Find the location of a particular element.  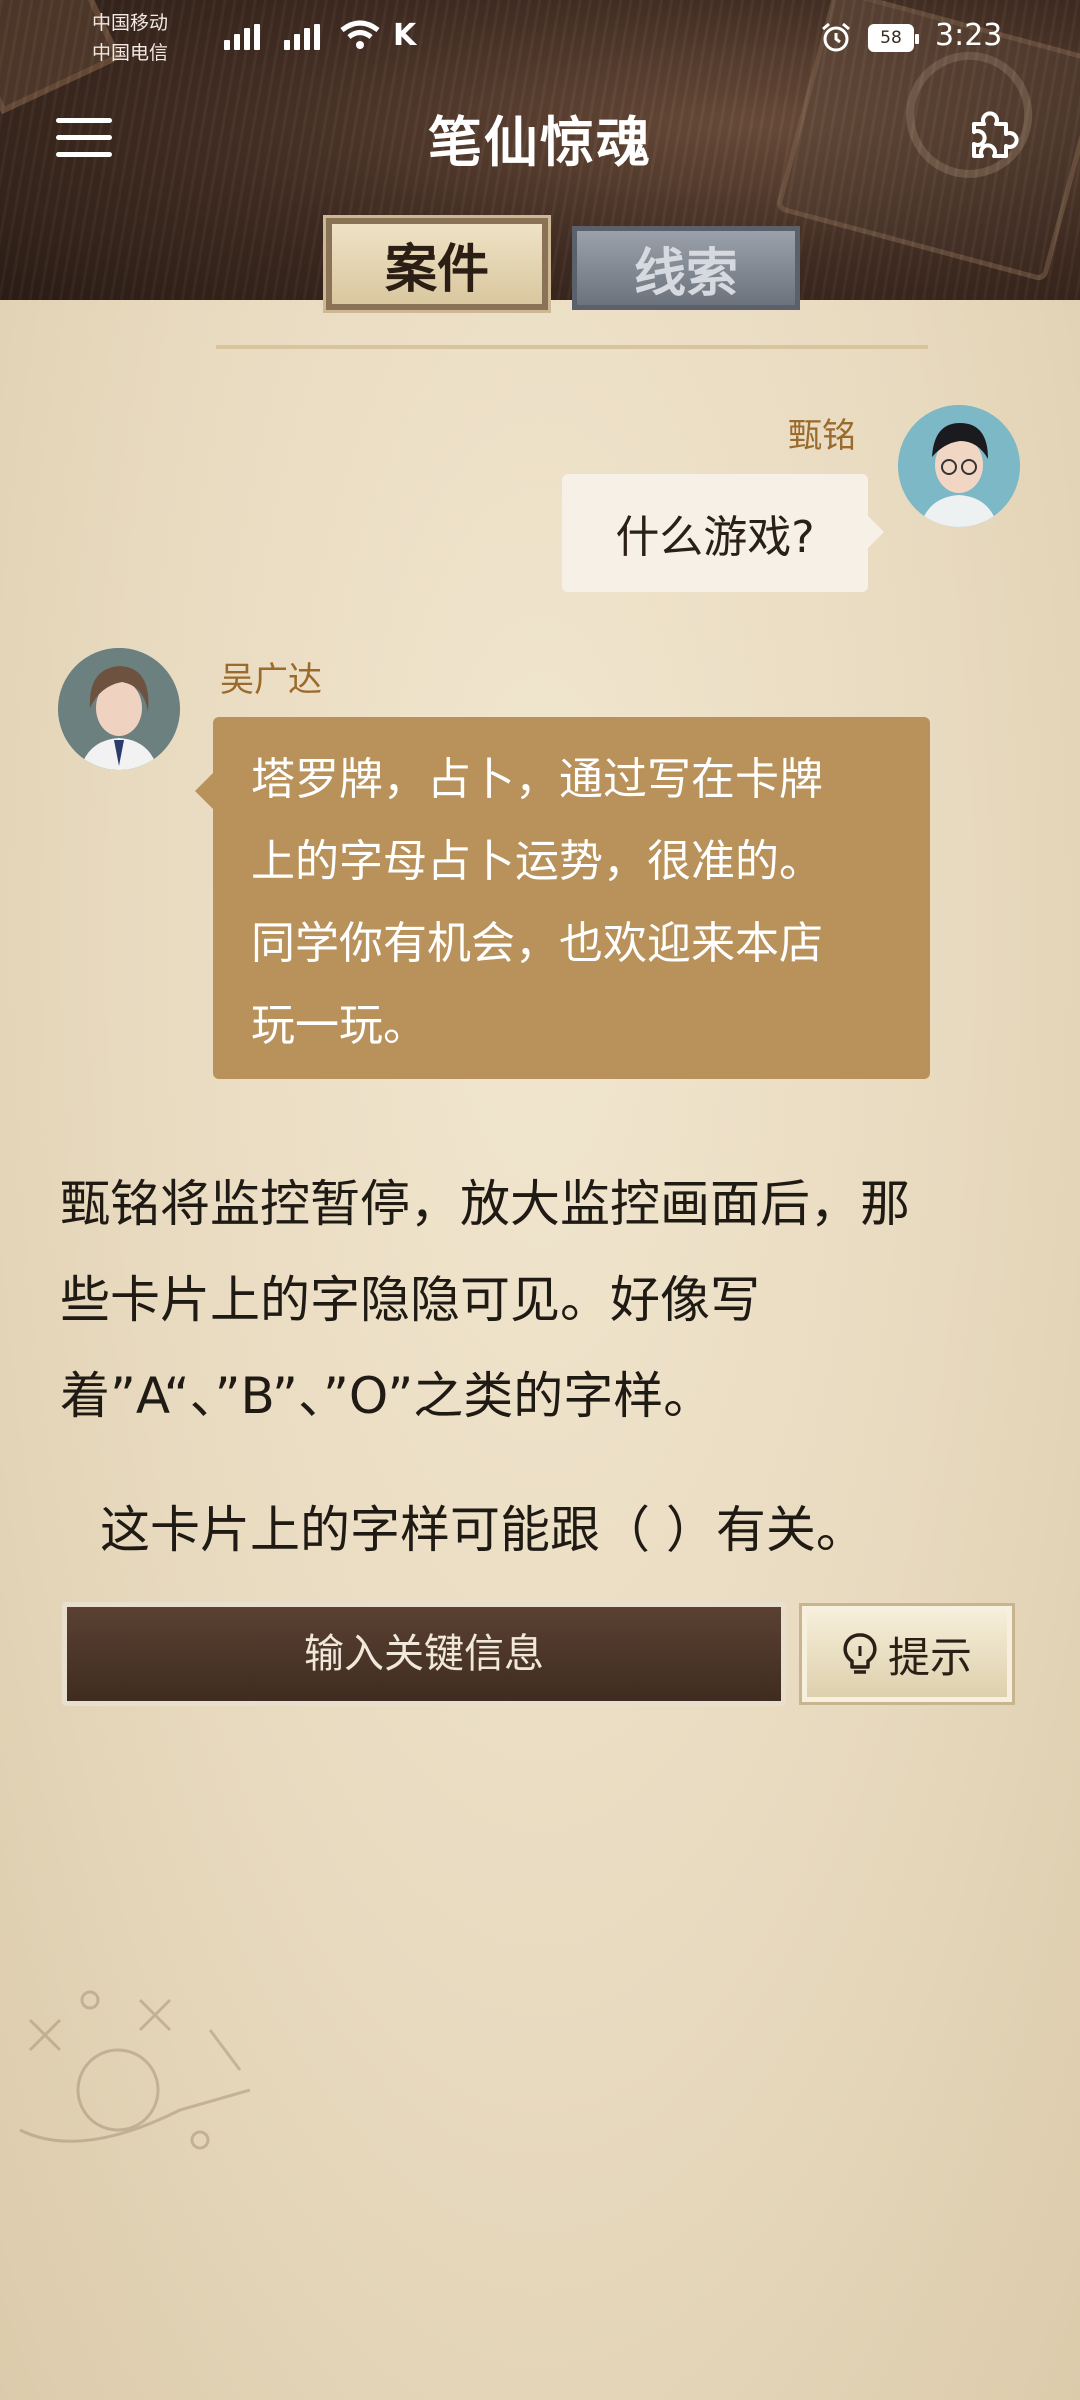

carrier-2: 中国电信 is located at coordinates (130, 53).